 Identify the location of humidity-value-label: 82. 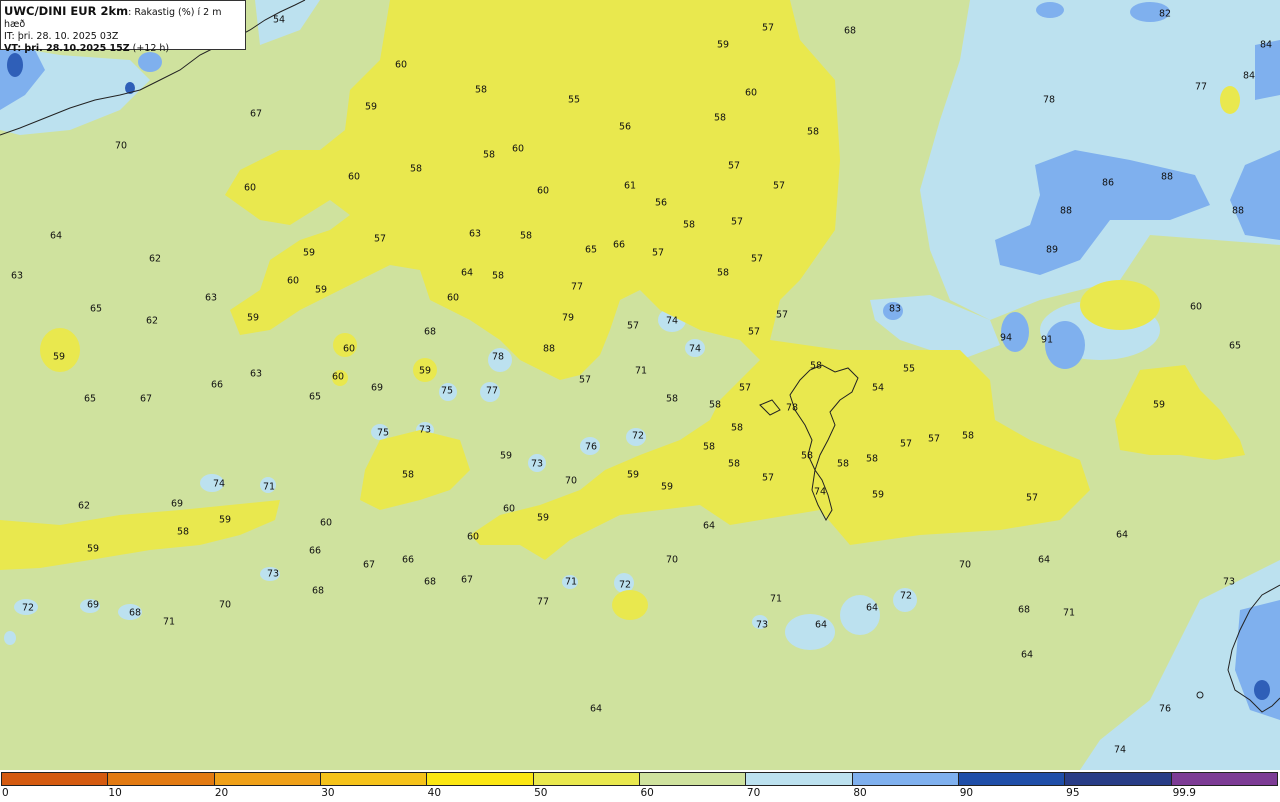
(1165, 14).